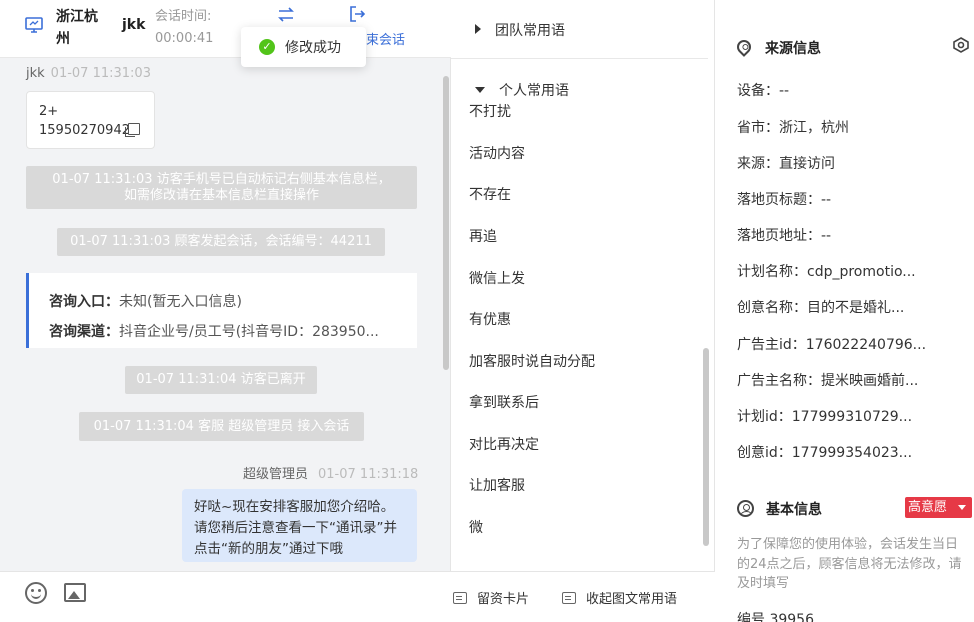 The image size is (974, 622). What do you see at coordinates (706, 447) in the screenshot?
I see `phrases-scrollbar` at bounding box center [706, 447].